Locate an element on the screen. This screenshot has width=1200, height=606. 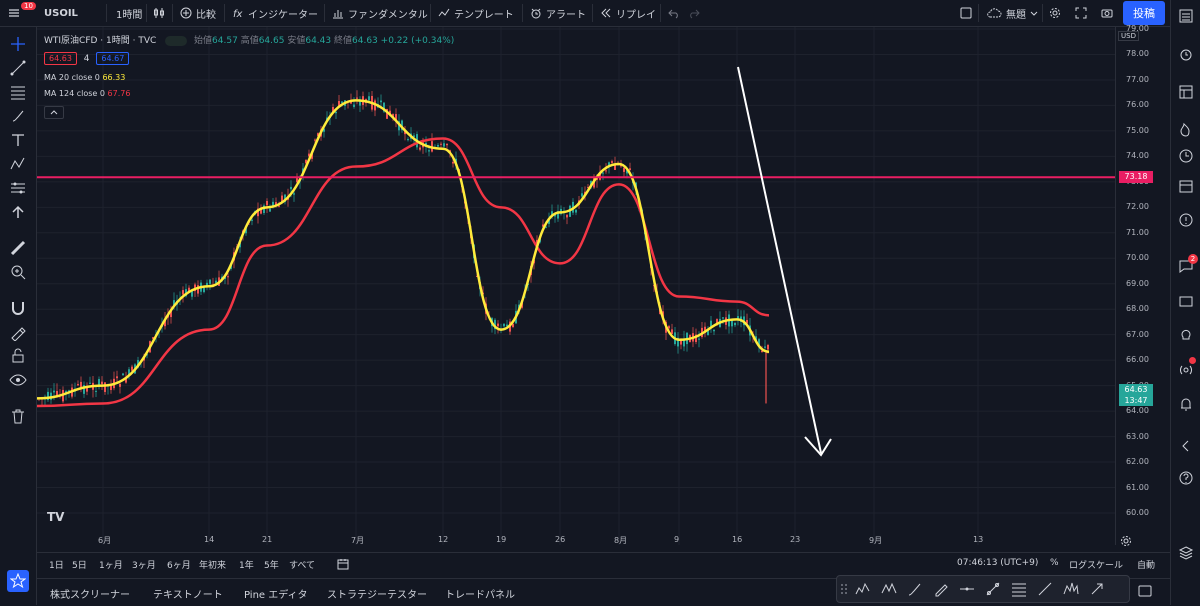
indicators-button: fx インジケーター is located at coordinates (275, 13).